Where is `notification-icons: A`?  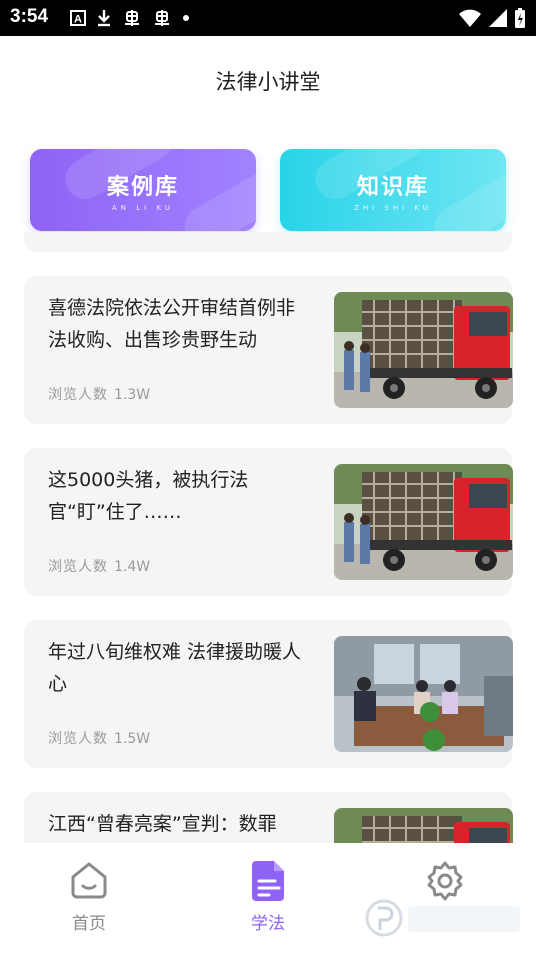
notification-icons: A is located at coordinates (130, 18).